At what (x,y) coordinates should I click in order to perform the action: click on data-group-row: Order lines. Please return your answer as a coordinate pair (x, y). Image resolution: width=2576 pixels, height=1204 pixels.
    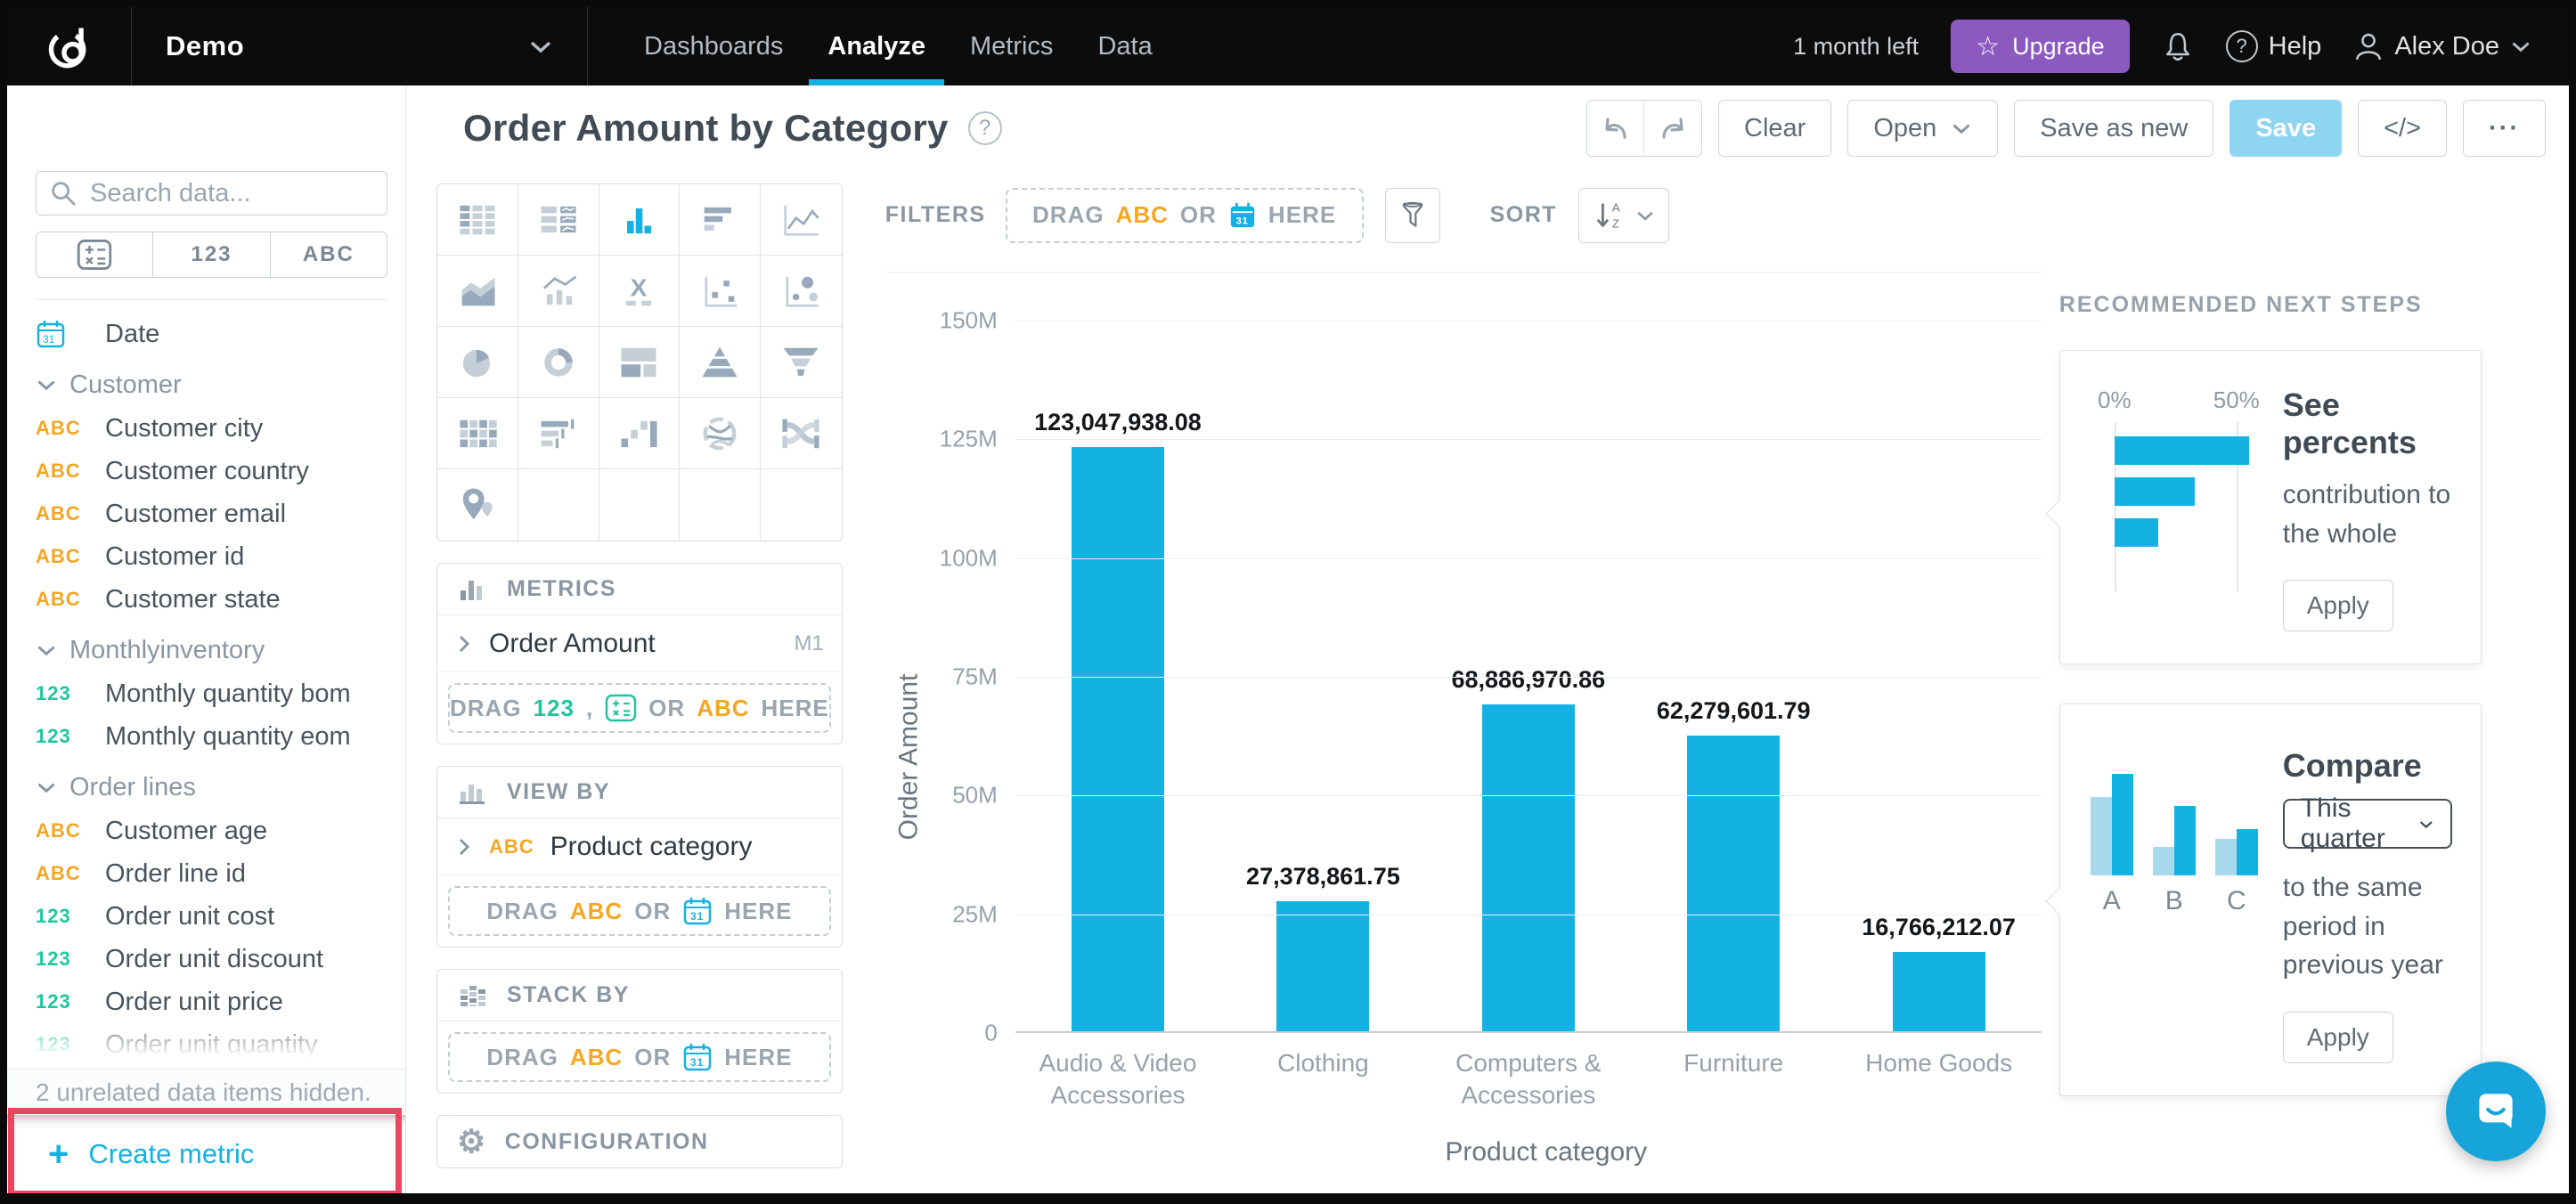
    Looking at the image, I should click on (221, 787).